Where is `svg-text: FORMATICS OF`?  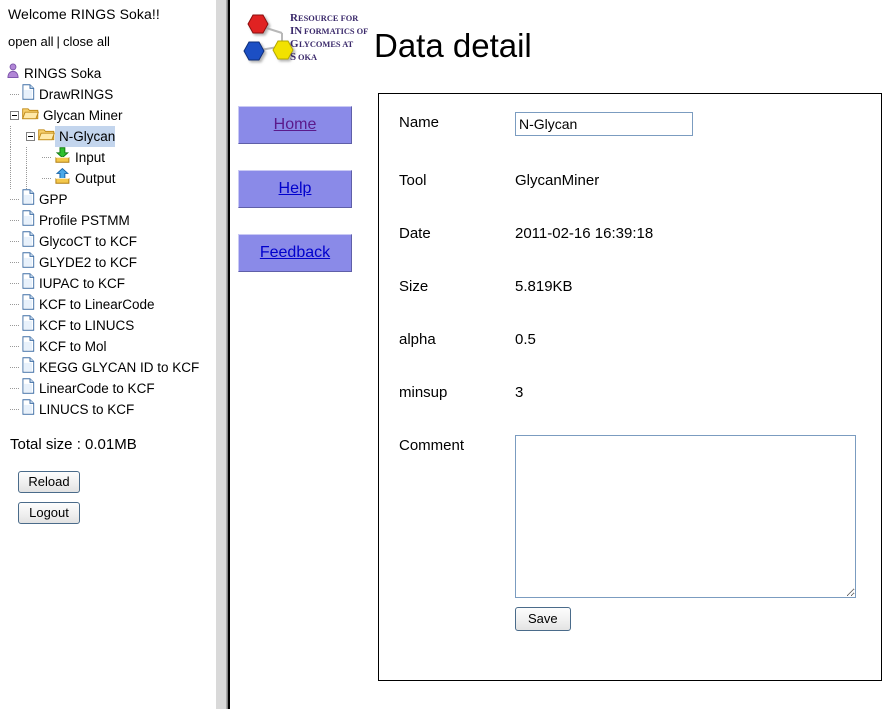
svg-text: FORMATICS OF is located at coordinates (336, 31).